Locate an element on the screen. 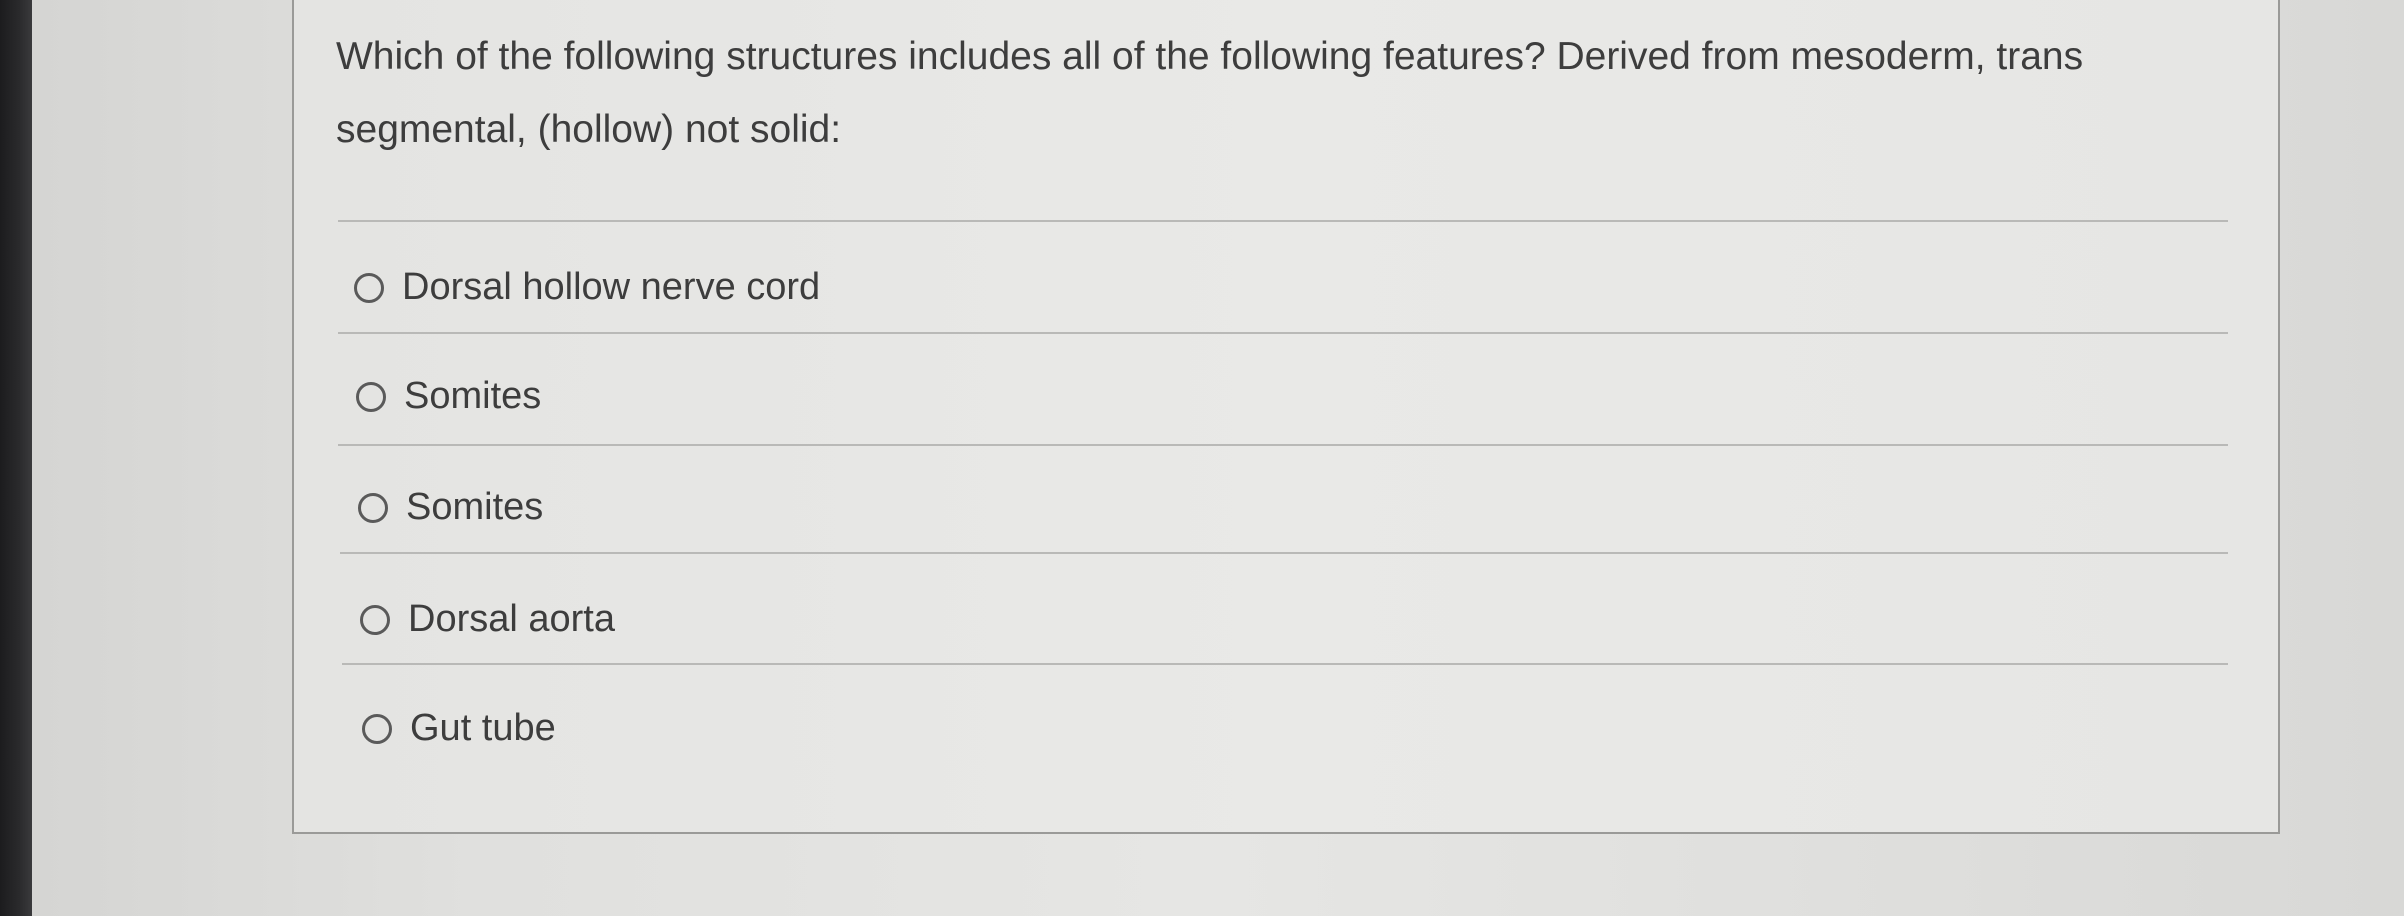  dark-edge is located at coordinates (16, 458).